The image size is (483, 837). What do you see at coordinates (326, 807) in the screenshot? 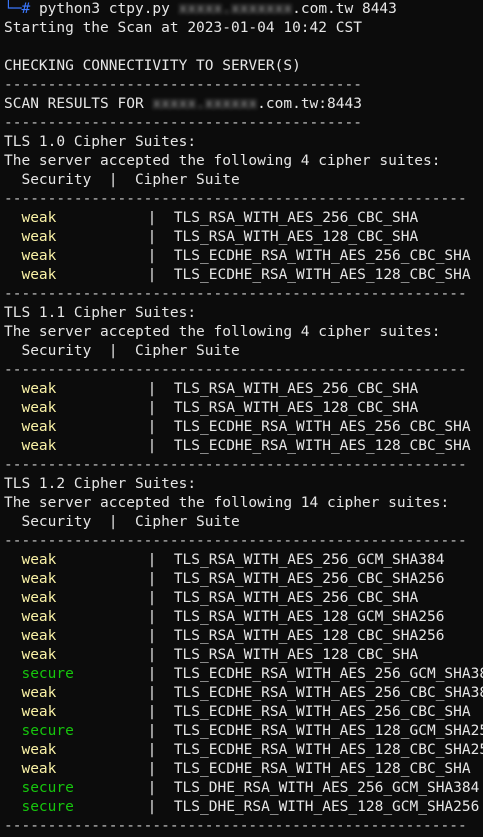
I see `cipher-suite-name: TLS_DHE_RSA_WITH_AES_128_GCM_SHA256` at bounding box center [326, 807].